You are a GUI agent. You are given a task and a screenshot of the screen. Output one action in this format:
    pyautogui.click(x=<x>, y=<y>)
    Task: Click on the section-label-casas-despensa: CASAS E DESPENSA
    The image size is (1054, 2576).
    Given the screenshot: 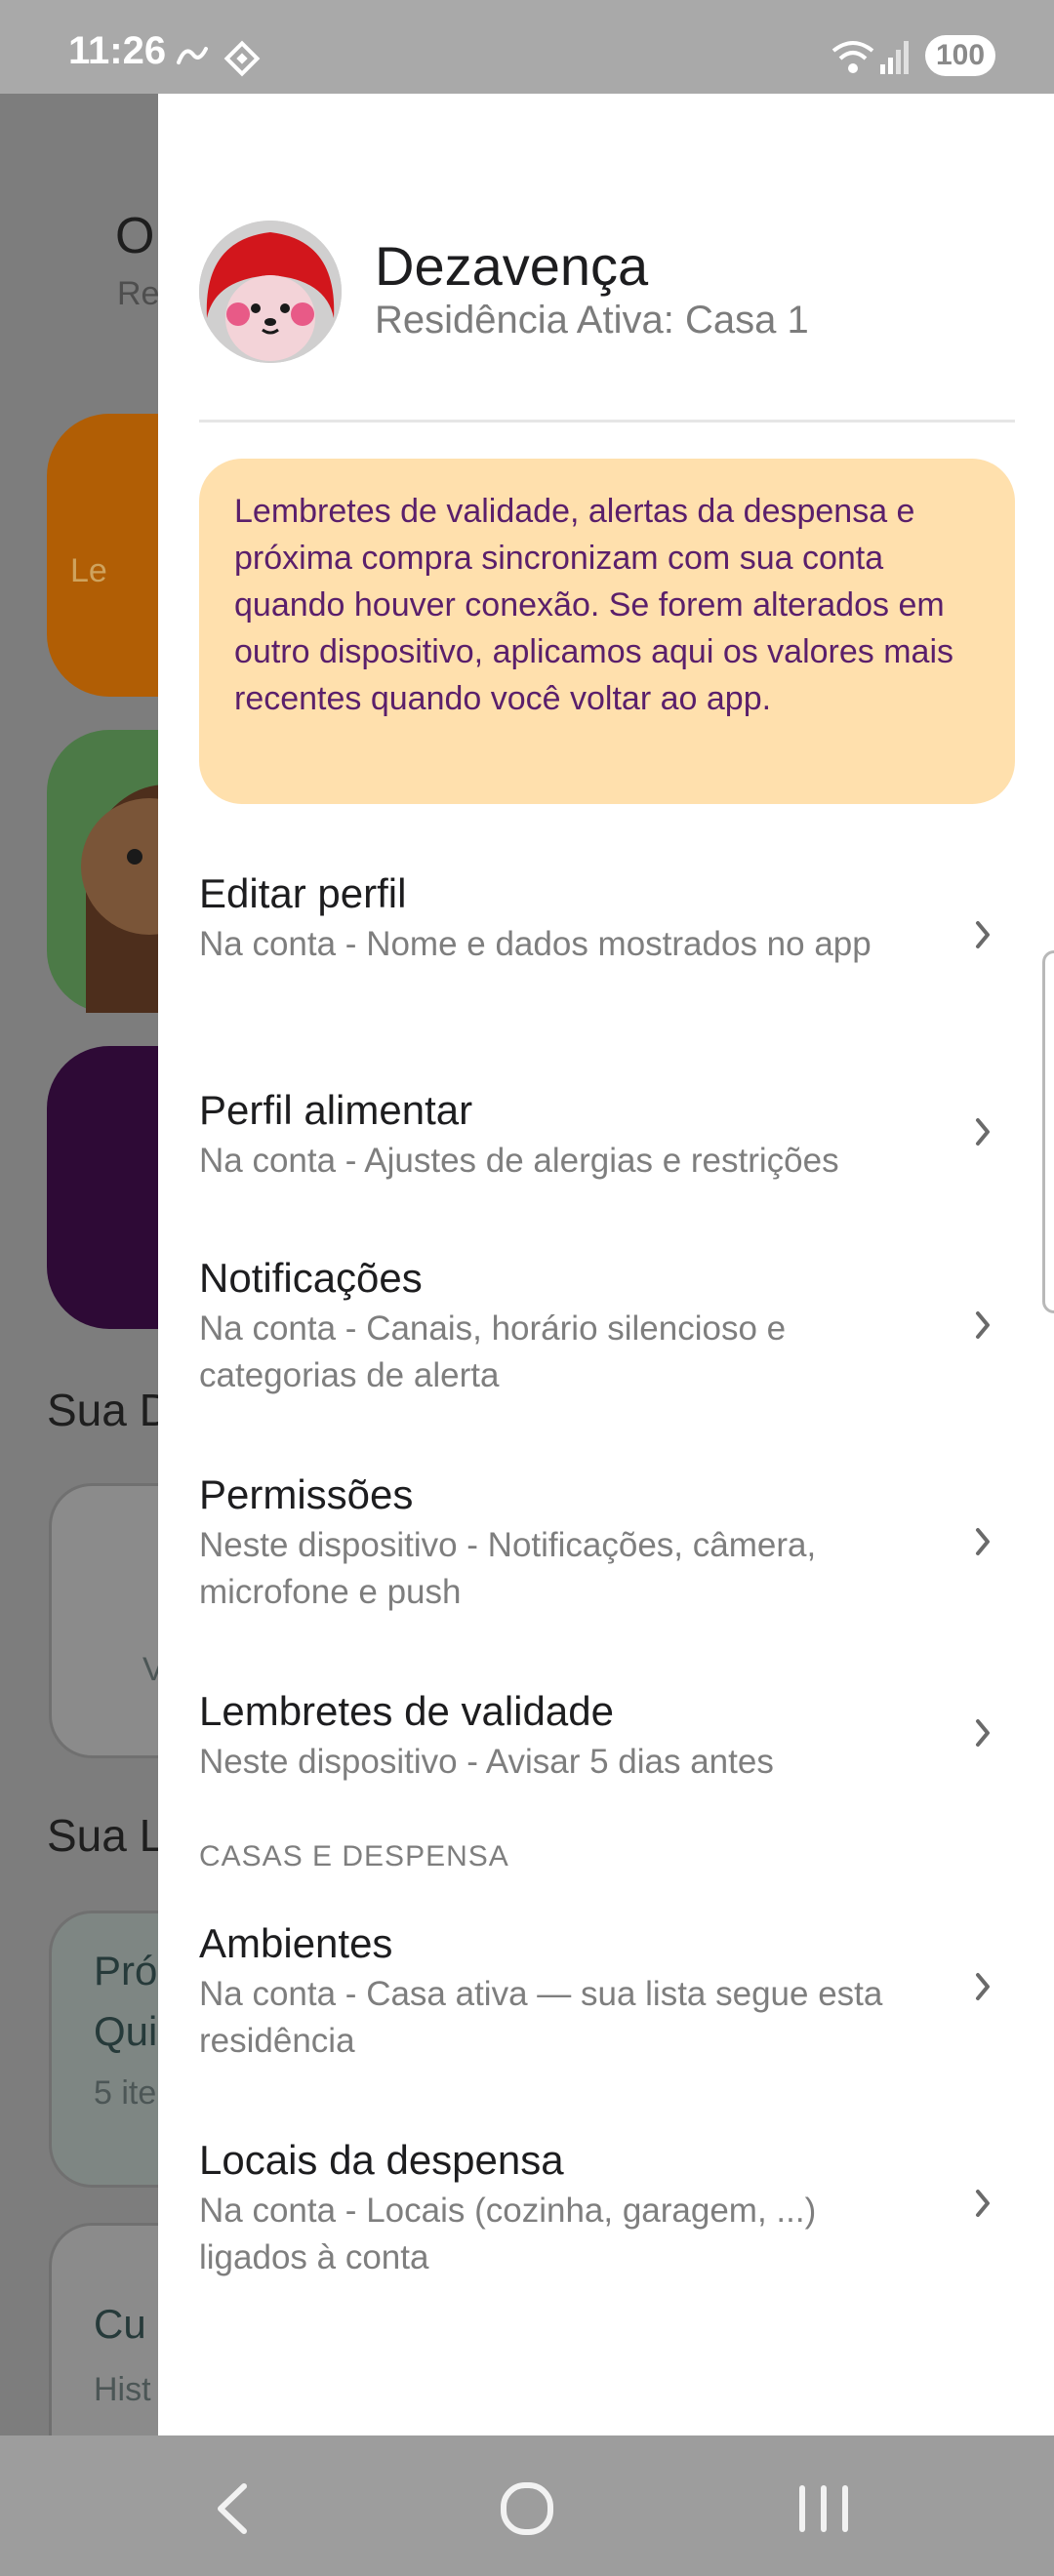 What is the action you would take?
    pyautogui.click(x=354, y=1856)
    